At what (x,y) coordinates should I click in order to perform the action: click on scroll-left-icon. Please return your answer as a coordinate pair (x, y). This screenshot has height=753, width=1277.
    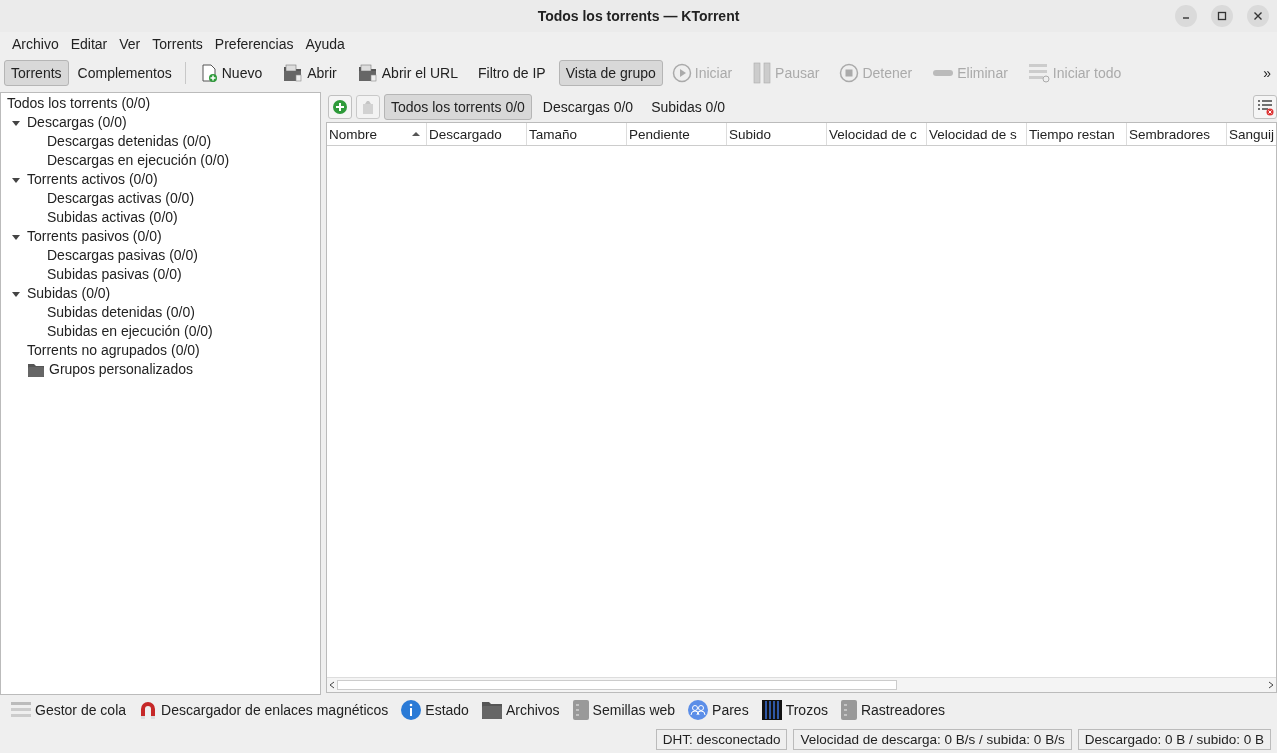
    Looking at the image, I should click on (332, 685).